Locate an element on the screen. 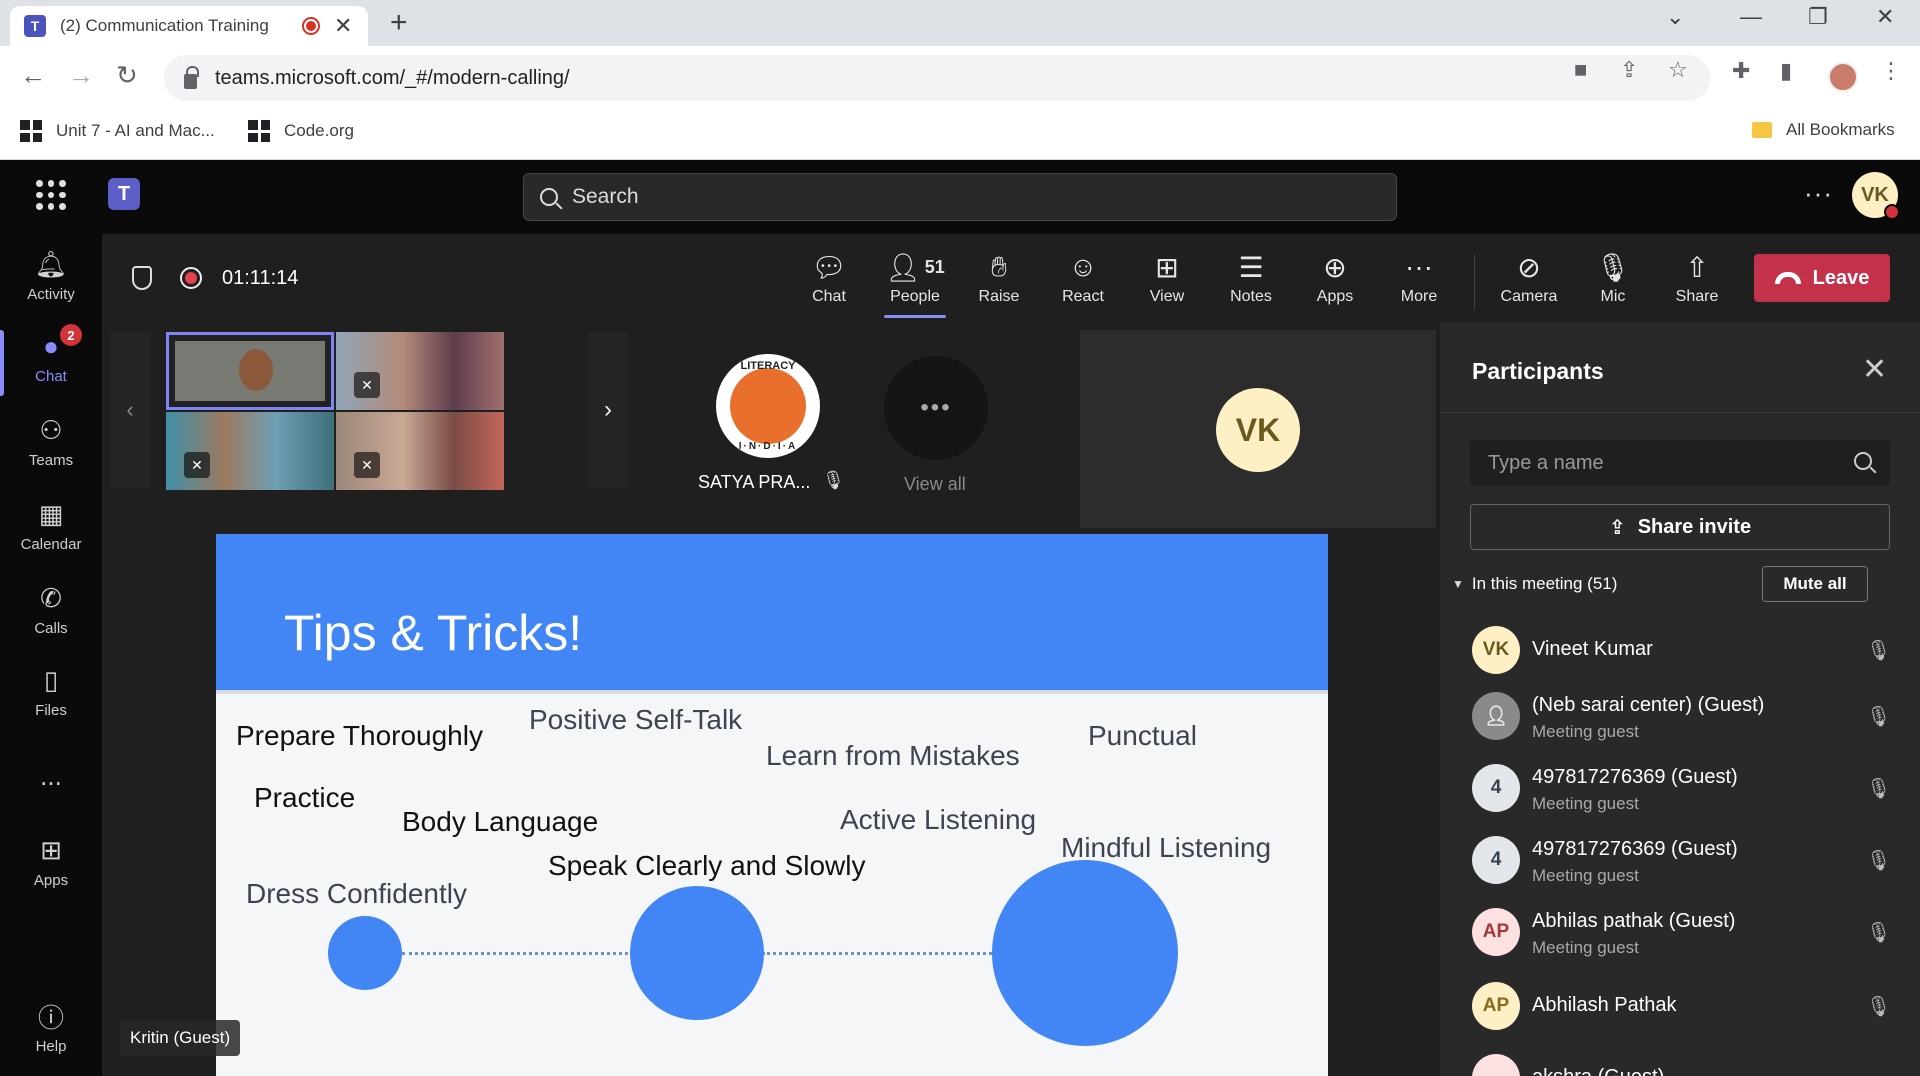 This screenshot has height=1076, width=1920. participant-name: 497817276369 (Guest) is located at coordinates (1635, 777).